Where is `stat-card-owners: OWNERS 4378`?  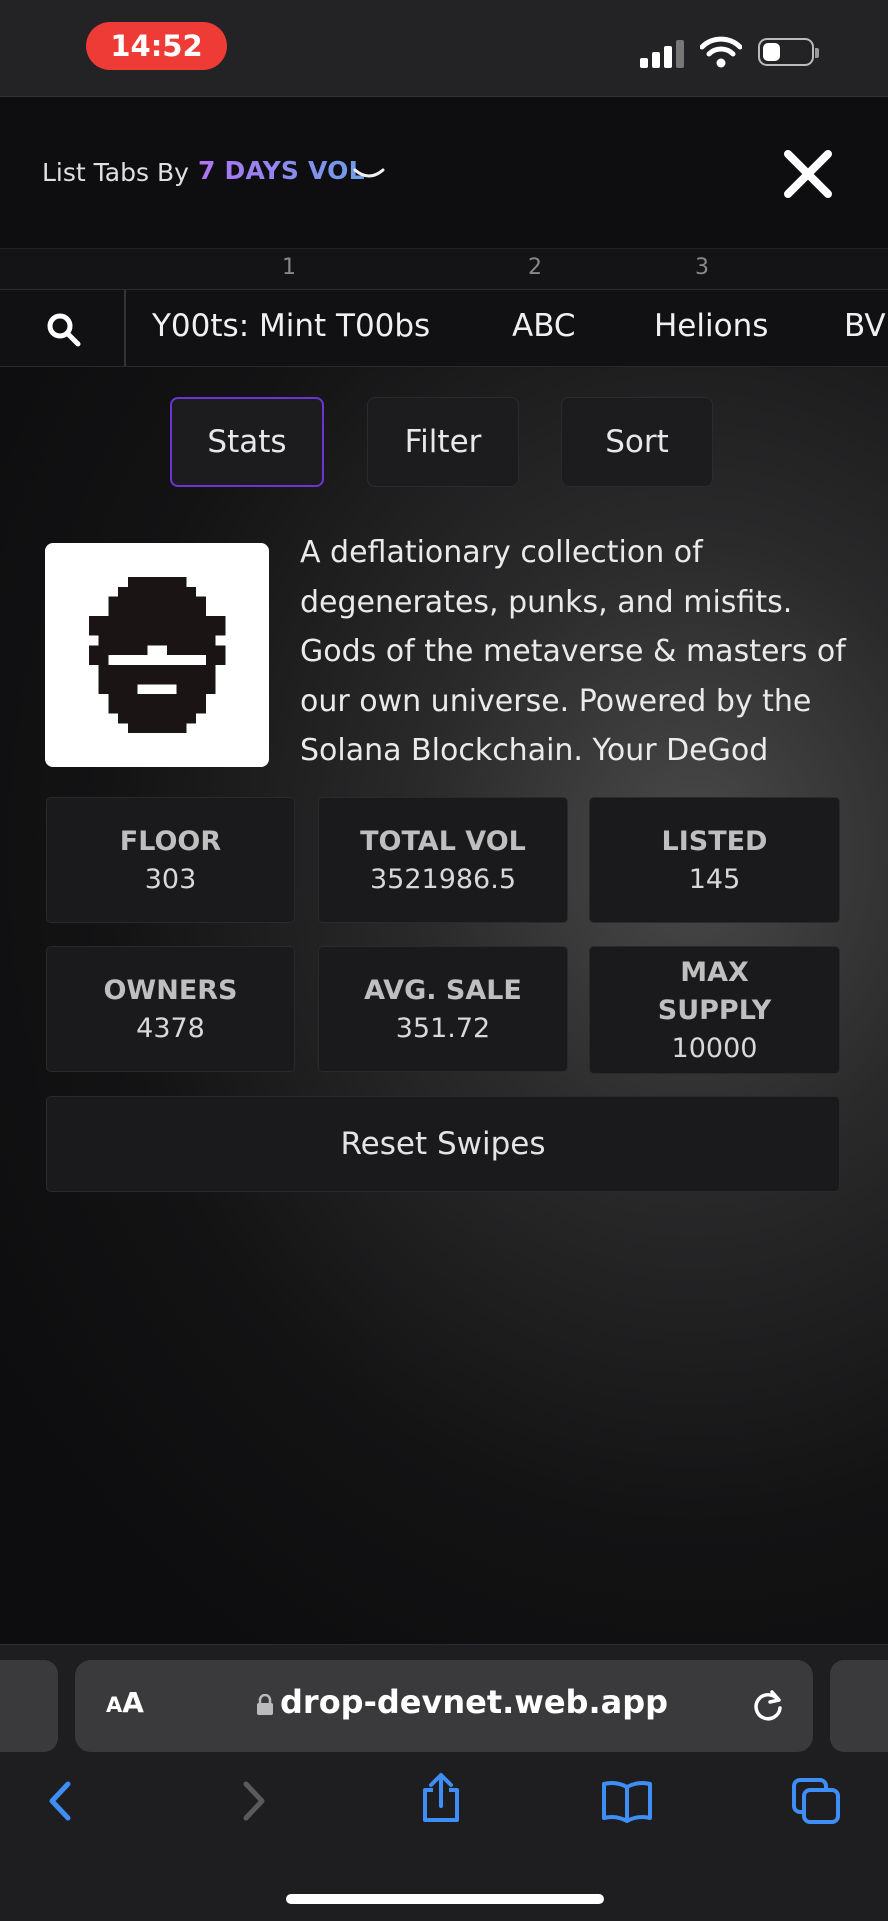 stat-card-owners: OWNERS 4378 is located at coordinates (170, 1009).